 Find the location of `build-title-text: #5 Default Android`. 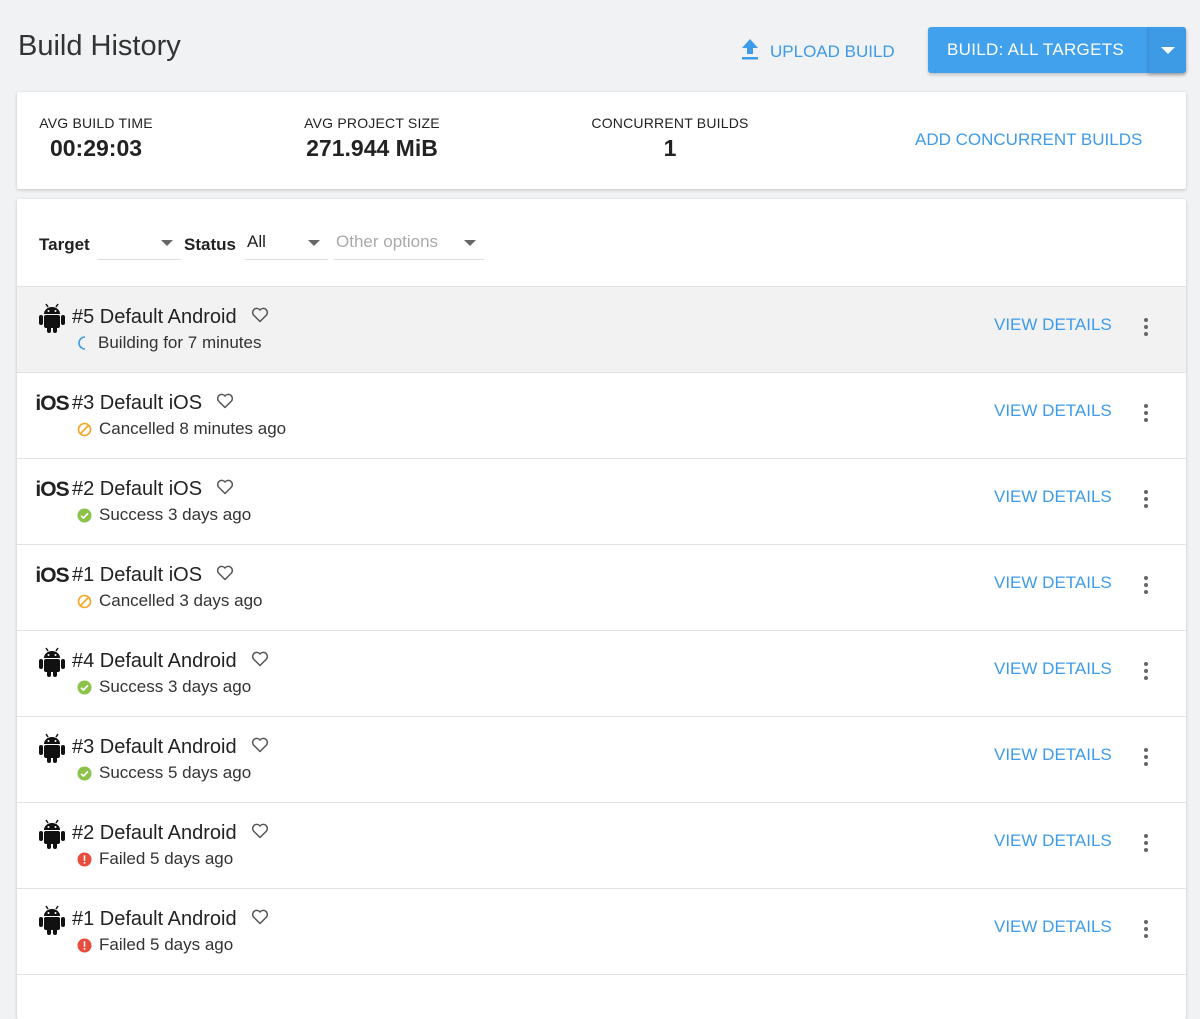

build-title-text: #5 Default Android is located at coordinates (154, 317).